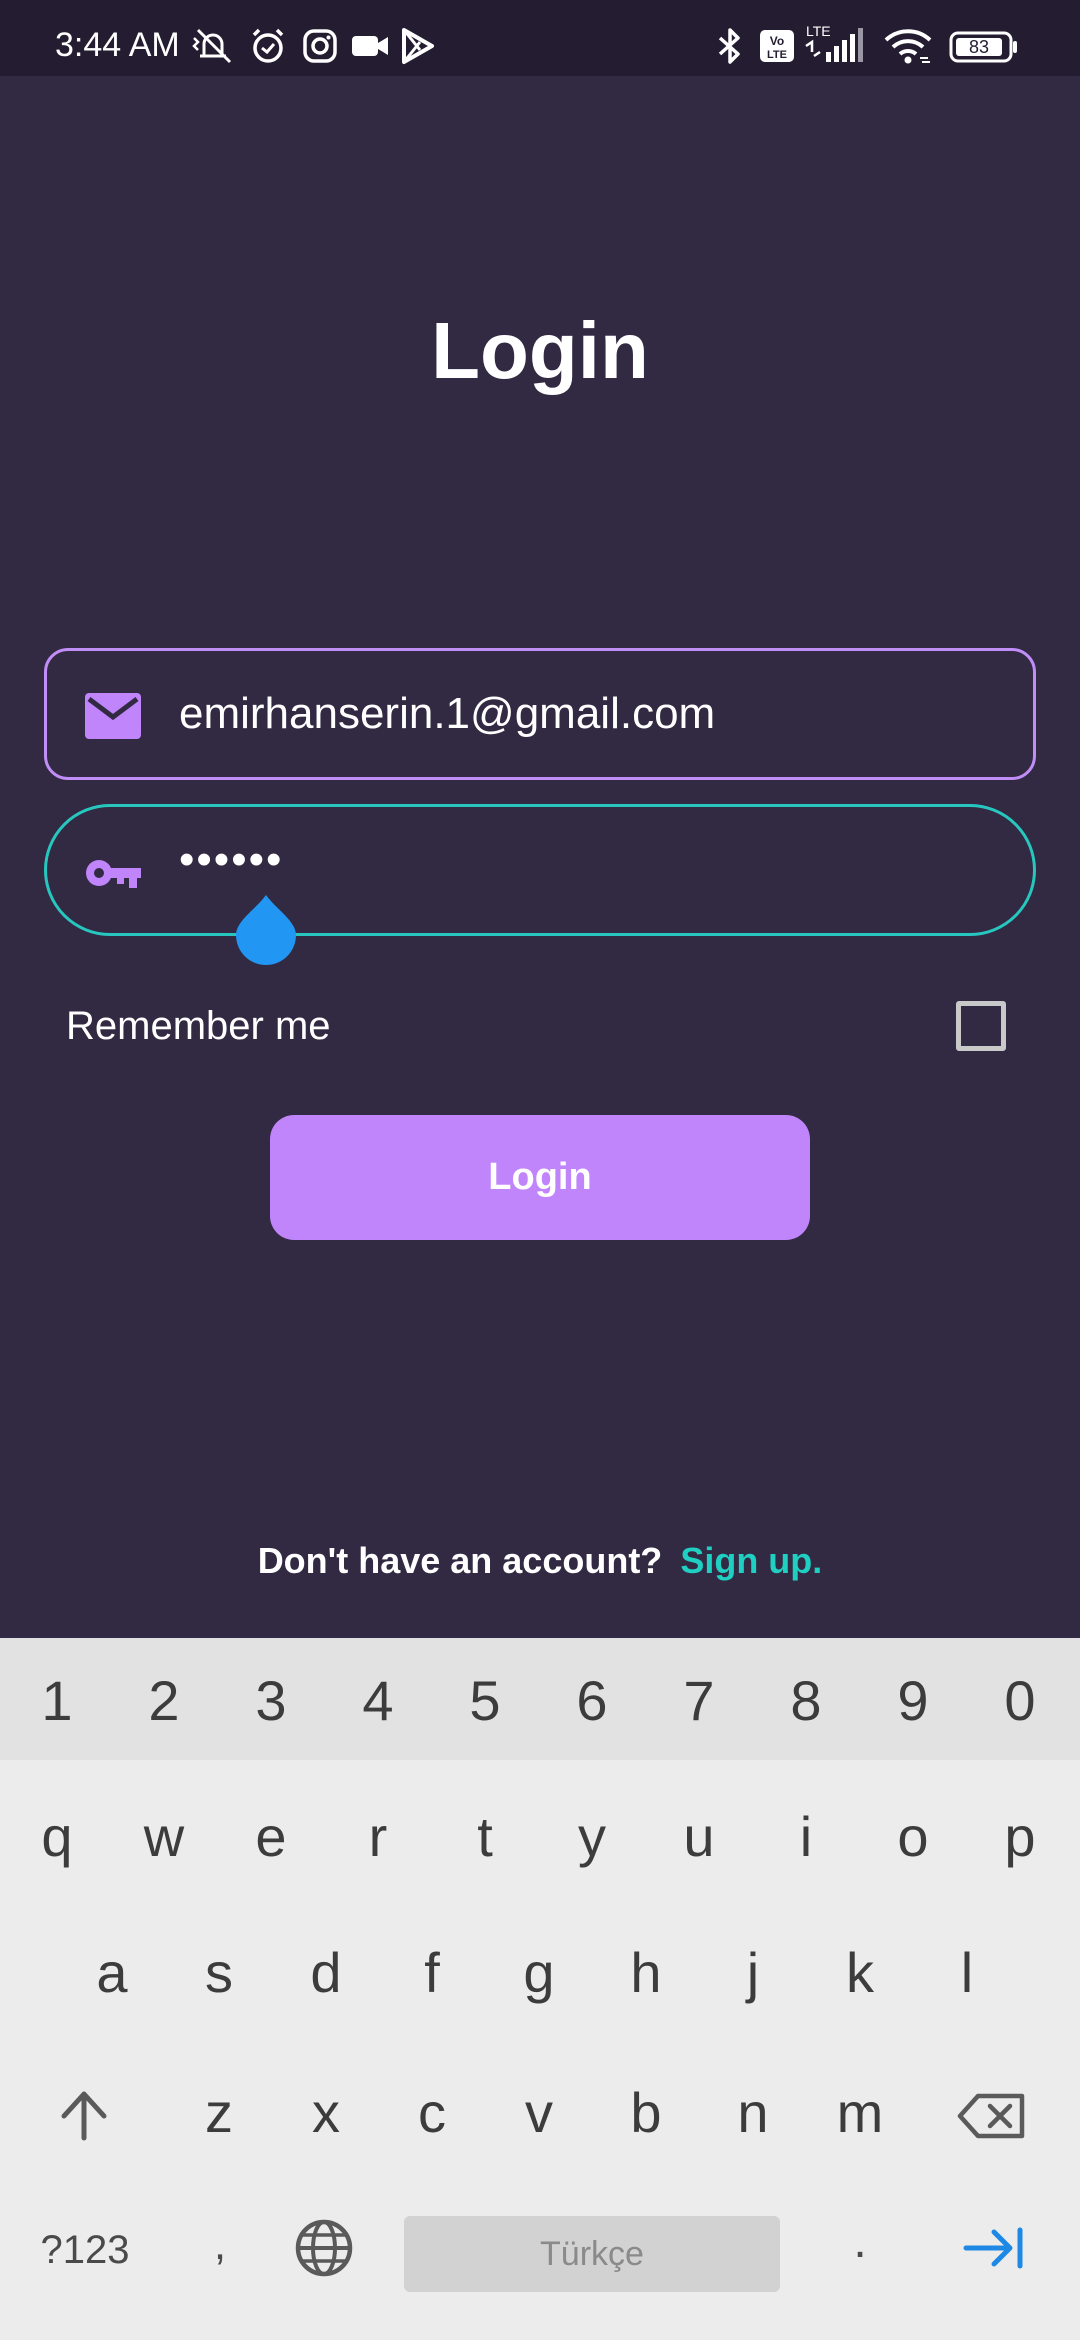  Describe the element at coordinates (1020, 1836) in the screenshot. I see `key-p: p` at that location.